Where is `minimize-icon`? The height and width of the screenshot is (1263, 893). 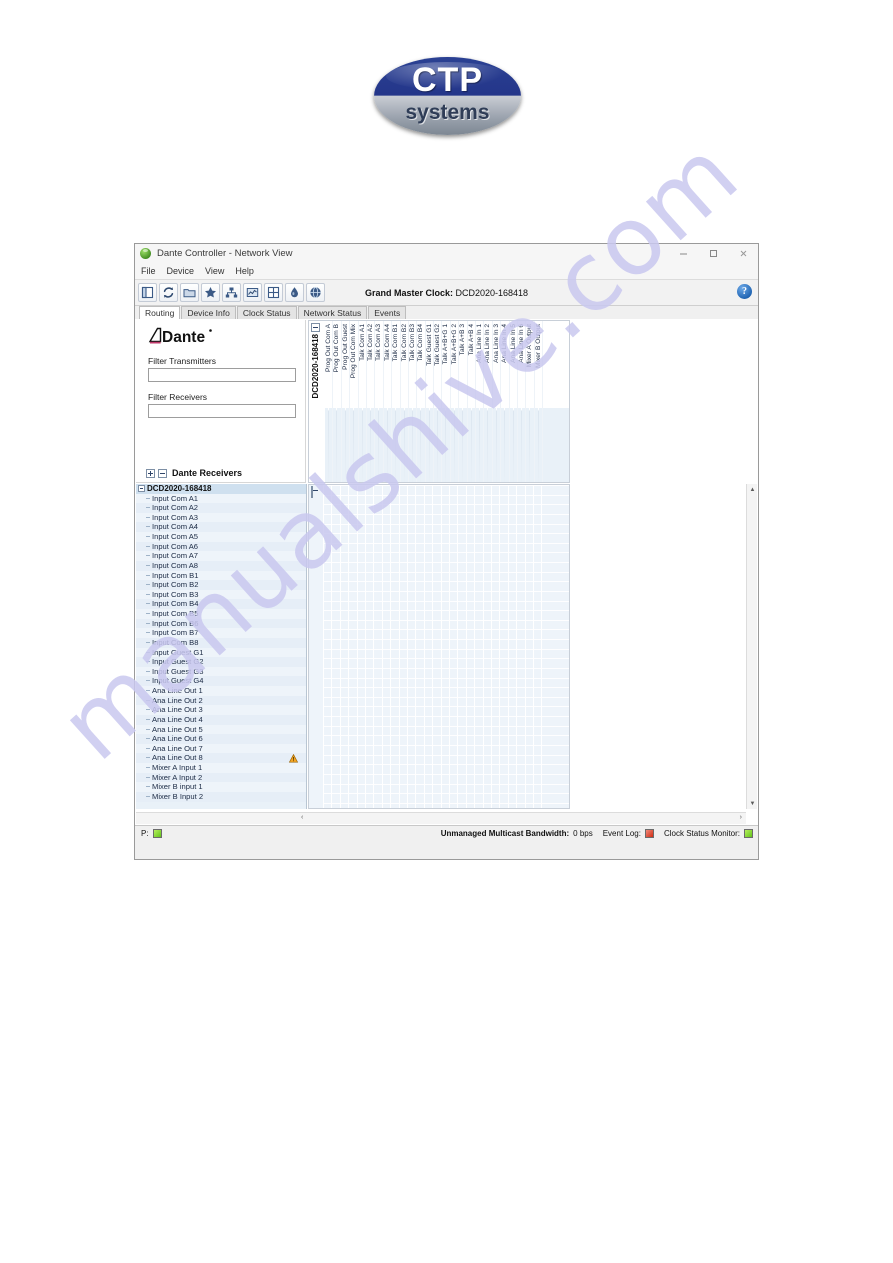
minimize-icon is located at coordinates (683, 253).